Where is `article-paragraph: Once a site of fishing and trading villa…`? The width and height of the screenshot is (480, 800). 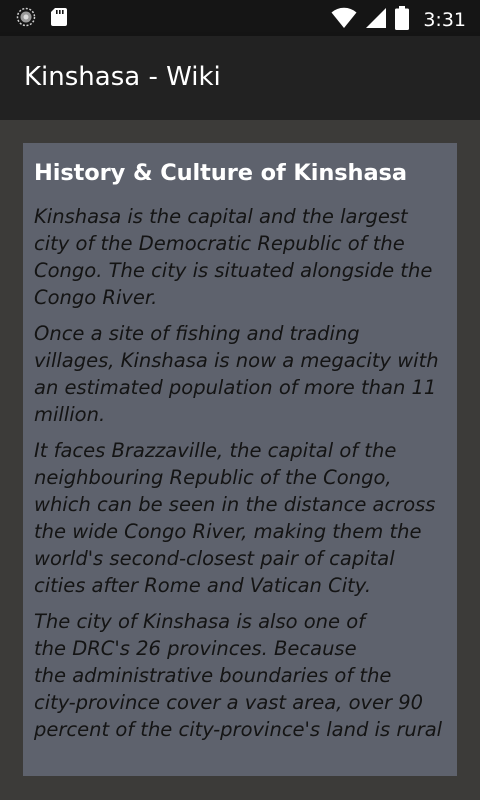 article-paragraph: Once a site of fishing and trading villa… is located at coordinates (236, 374).